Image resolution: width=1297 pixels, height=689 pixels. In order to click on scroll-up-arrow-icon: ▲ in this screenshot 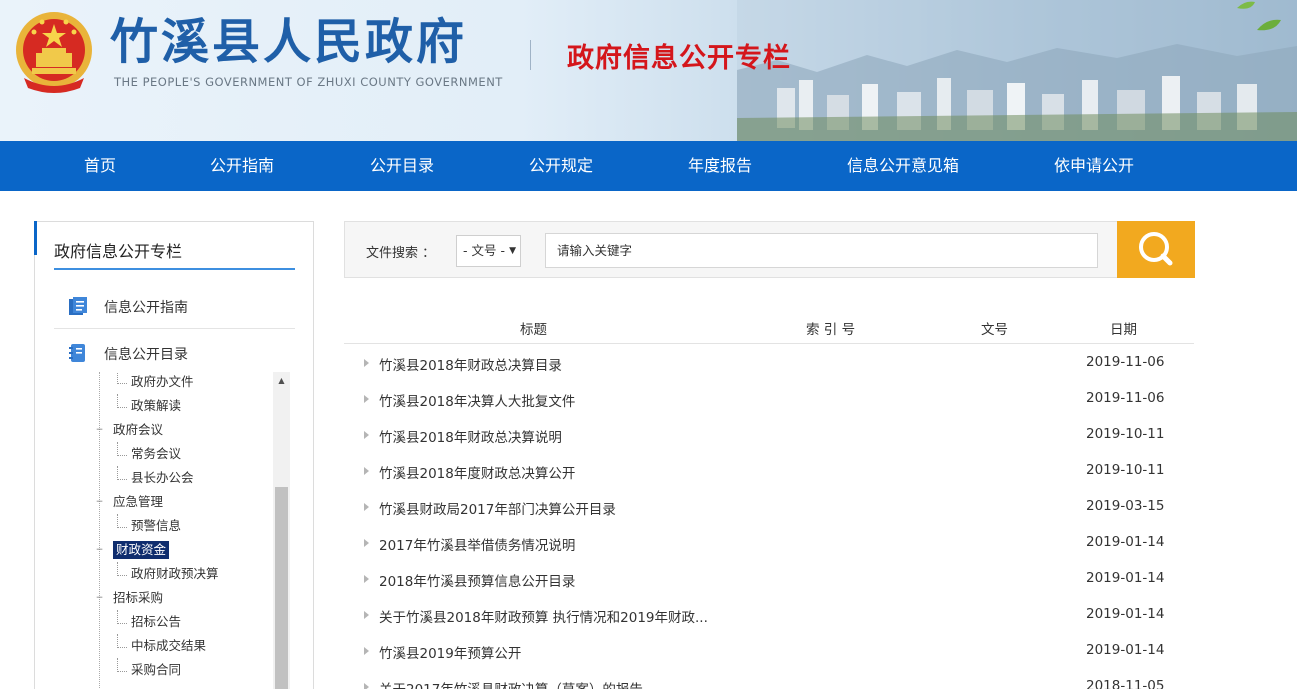, I will do `click(281, 380)`.